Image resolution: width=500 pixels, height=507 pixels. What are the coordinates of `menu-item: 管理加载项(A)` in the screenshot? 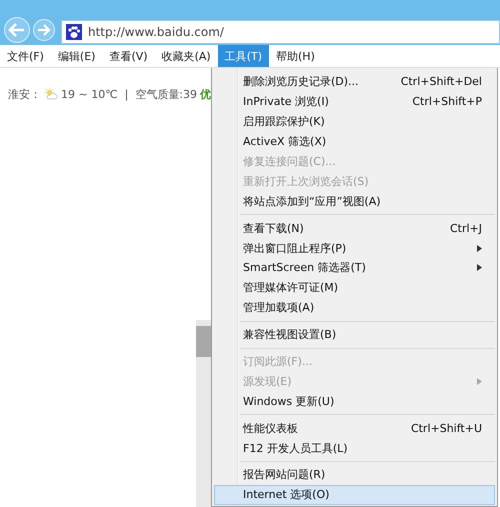 It's located at (354, 308).